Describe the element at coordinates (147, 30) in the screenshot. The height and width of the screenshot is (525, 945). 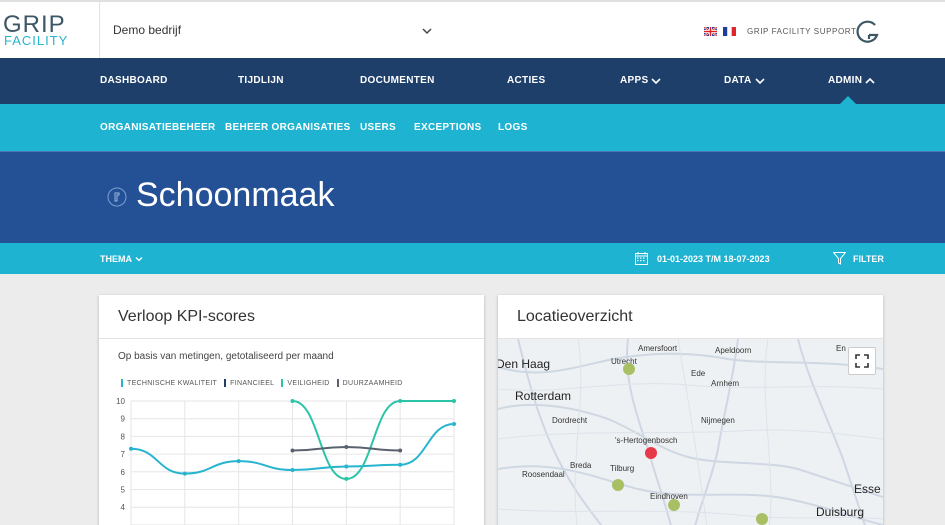
I see `company-selector-label: Demo bedrijf` at that location.